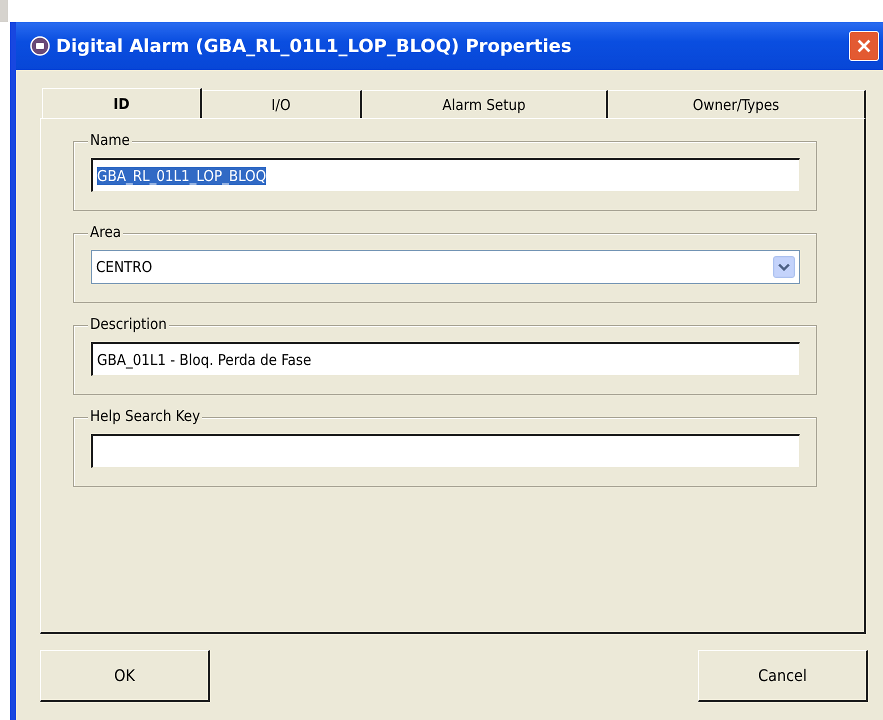 The height and width of the screenshot is (720, 883). I want to click on dialog-button: OK, so click(125, 676).